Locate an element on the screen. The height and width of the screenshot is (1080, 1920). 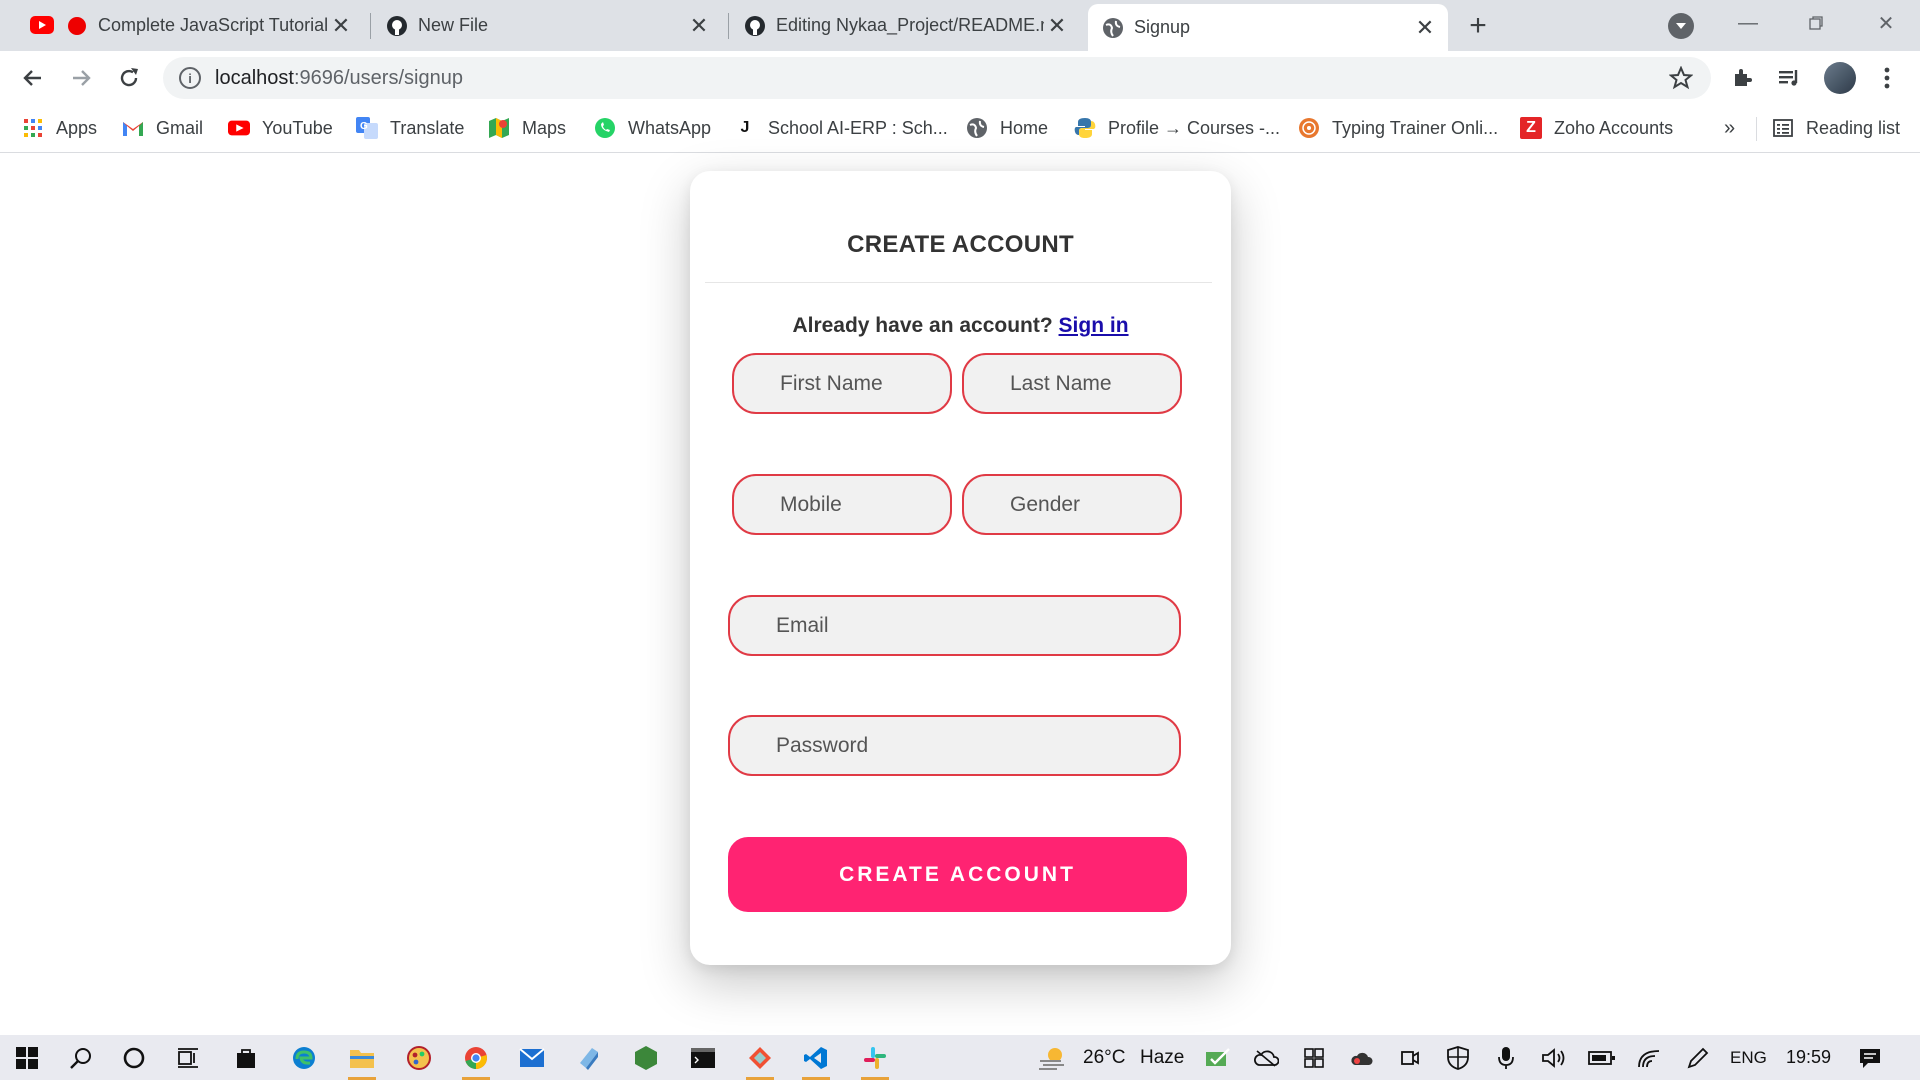
bookmark-label: School AI-ERP is located at coordinates (858, 127).